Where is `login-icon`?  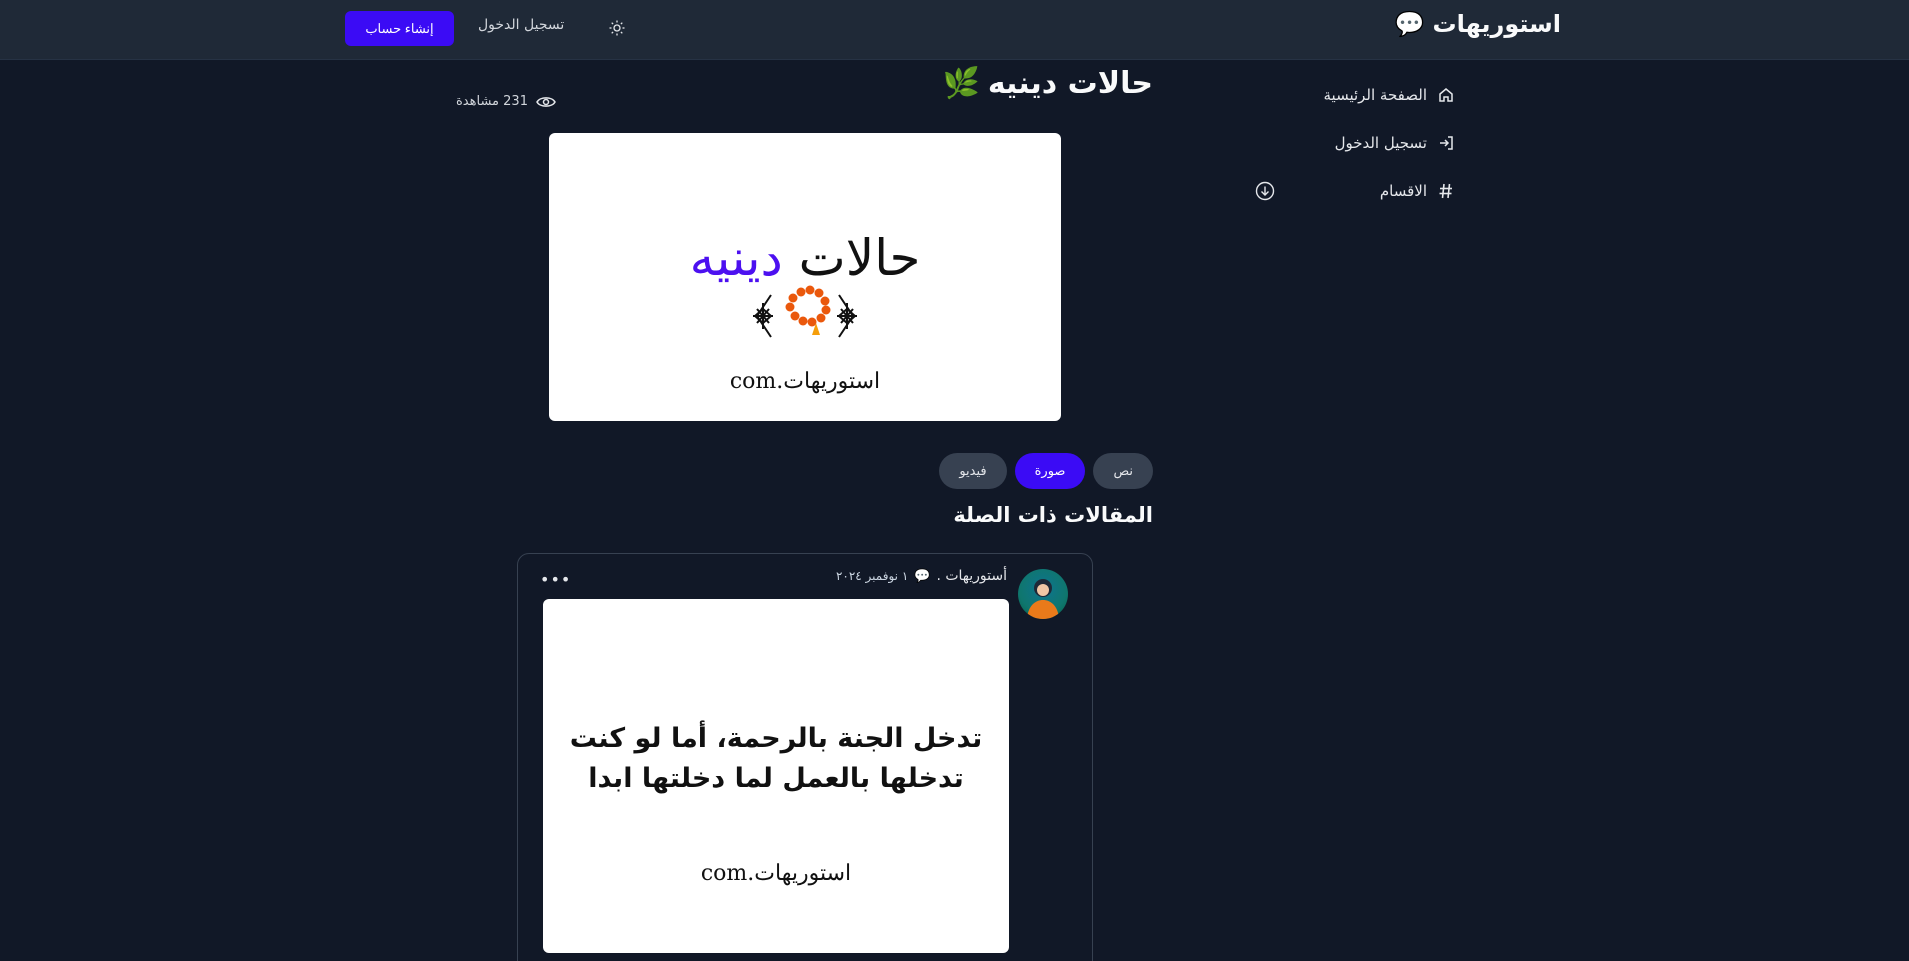 login-icon is located at coordinates (1446, 143).